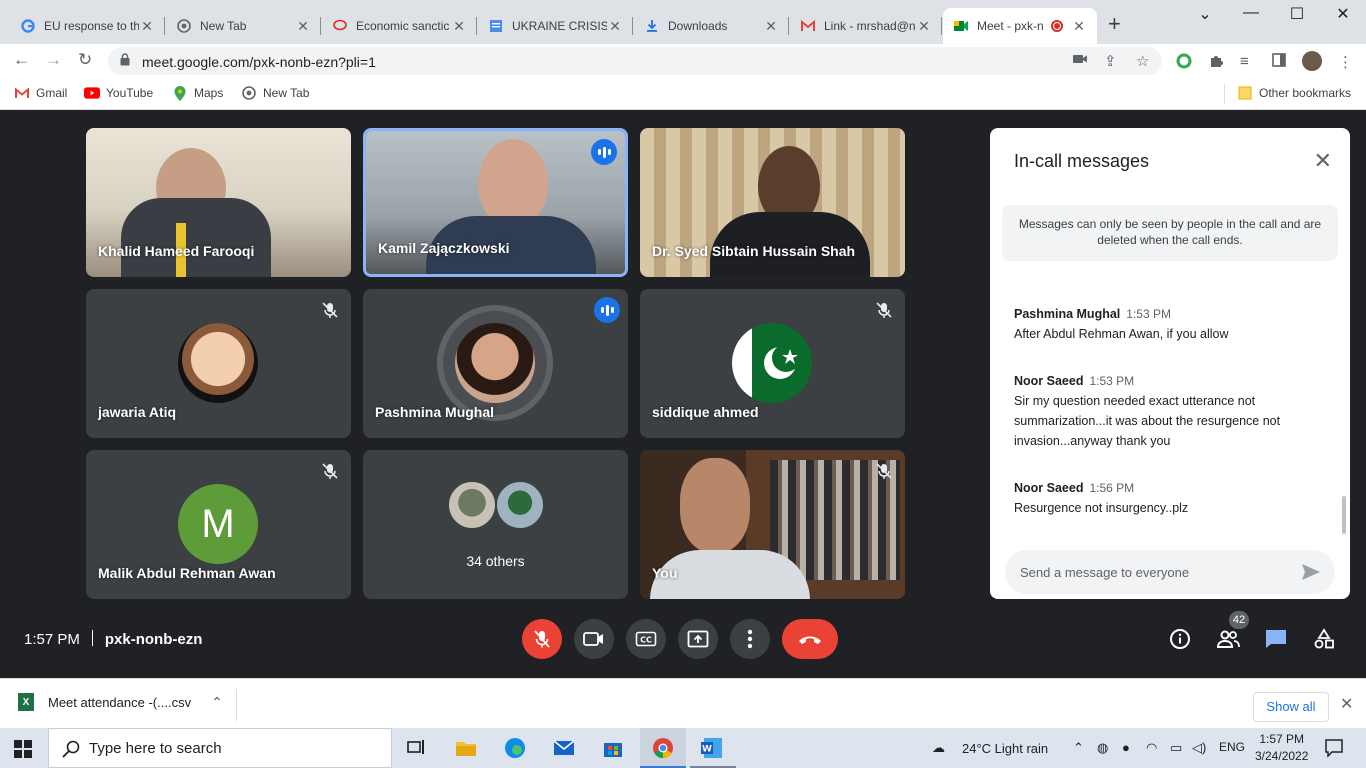 This screenshot has height=768, width=1366. I want to click on message-sender: Pashmina Mughal, so click(1067, 314).